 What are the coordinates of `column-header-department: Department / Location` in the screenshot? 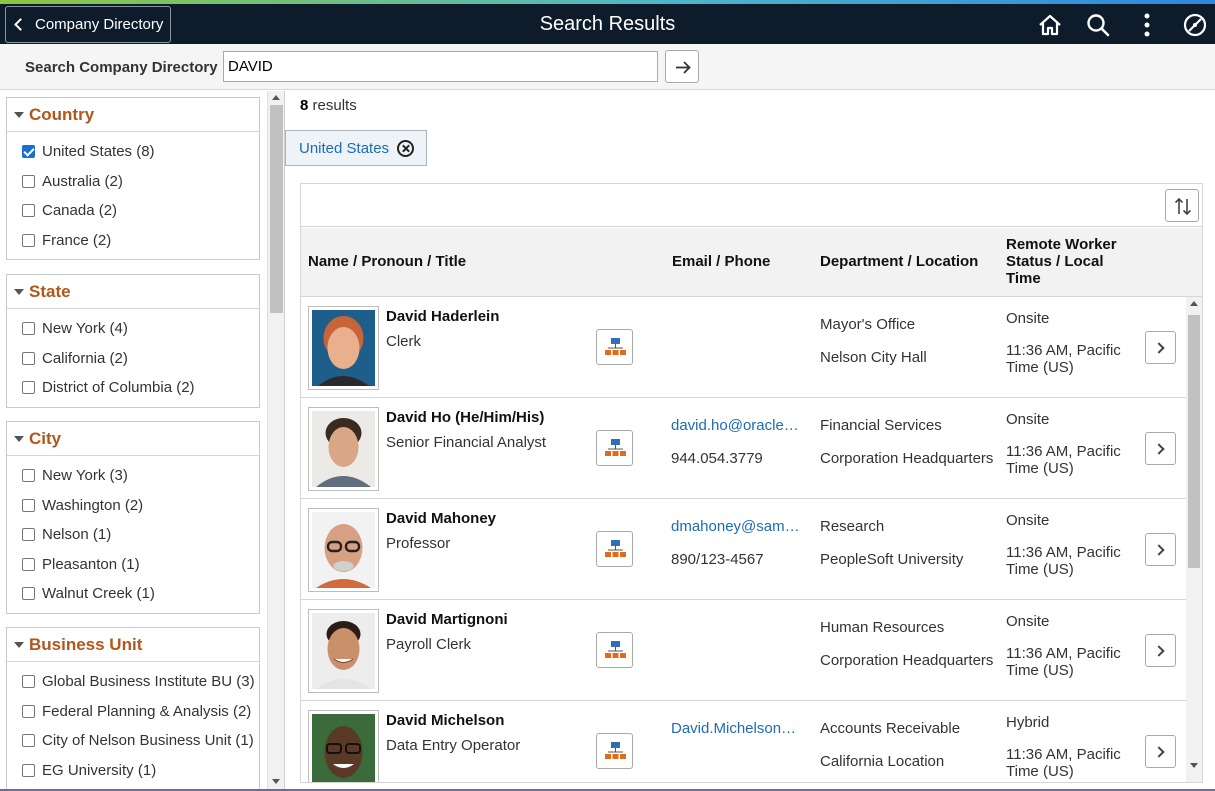 It's located at (899, 261).